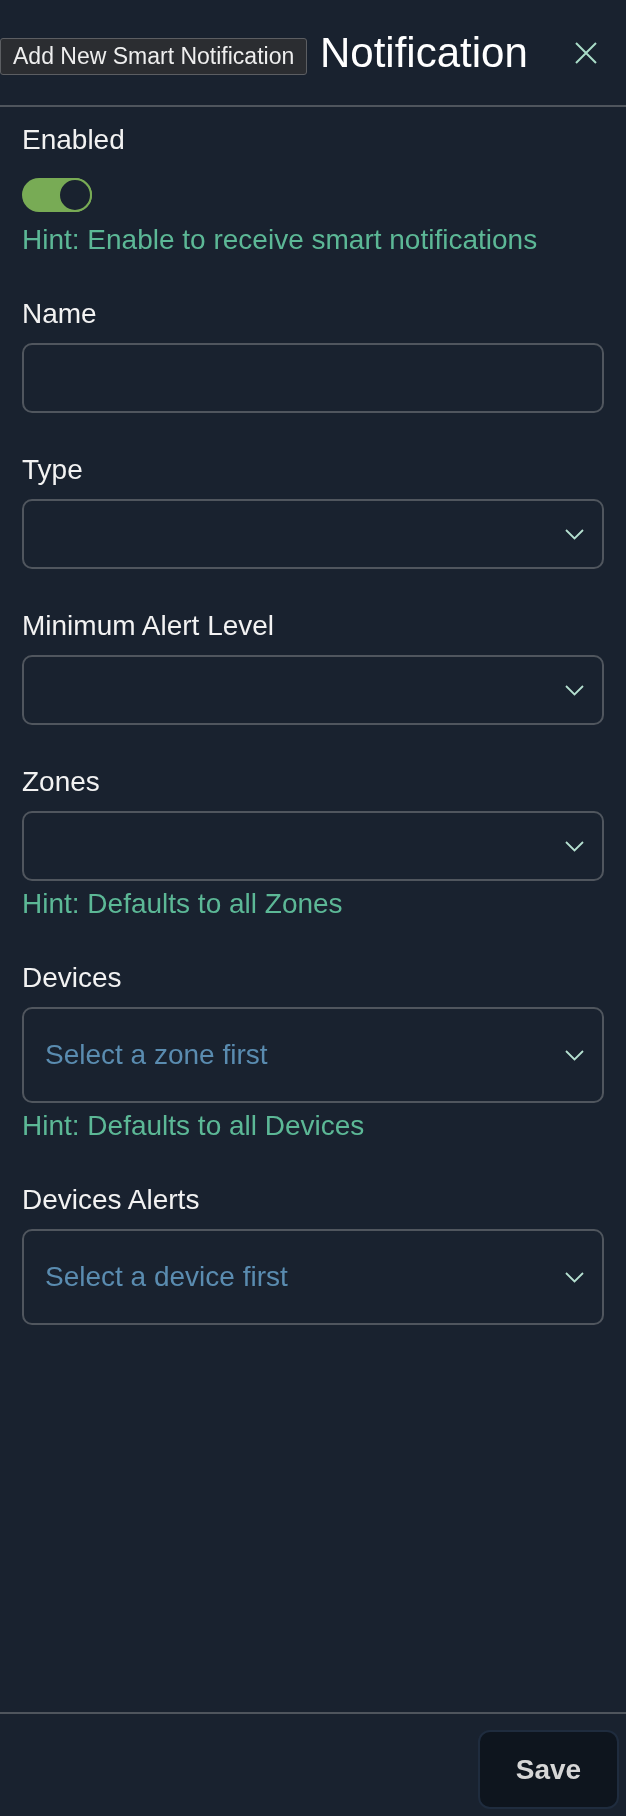 This screenshot has height=1816, width=626. I want to click on dialog-title: Notification, so click(424, 52).